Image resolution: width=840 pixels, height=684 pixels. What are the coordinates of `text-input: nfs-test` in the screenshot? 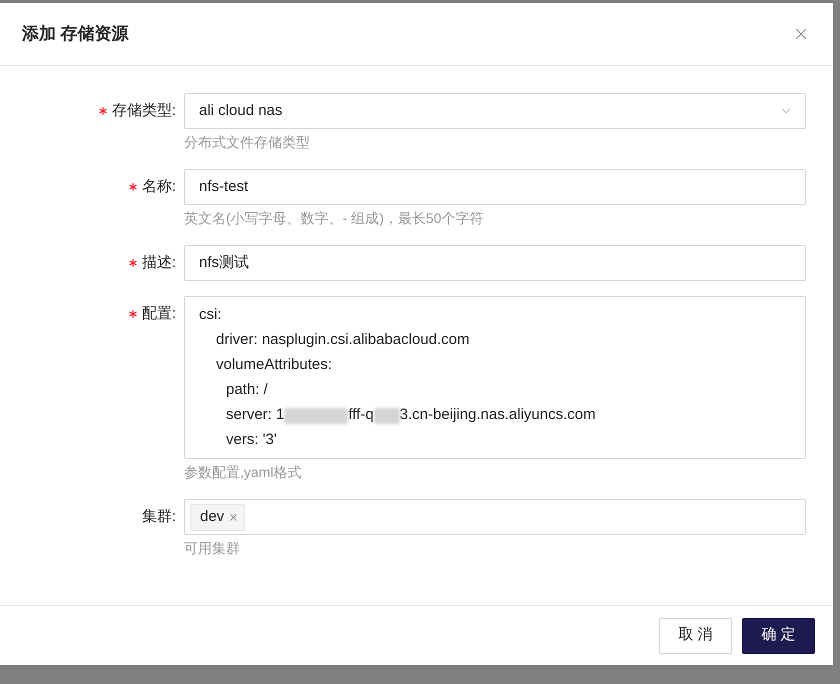 It's located at (495, 187).